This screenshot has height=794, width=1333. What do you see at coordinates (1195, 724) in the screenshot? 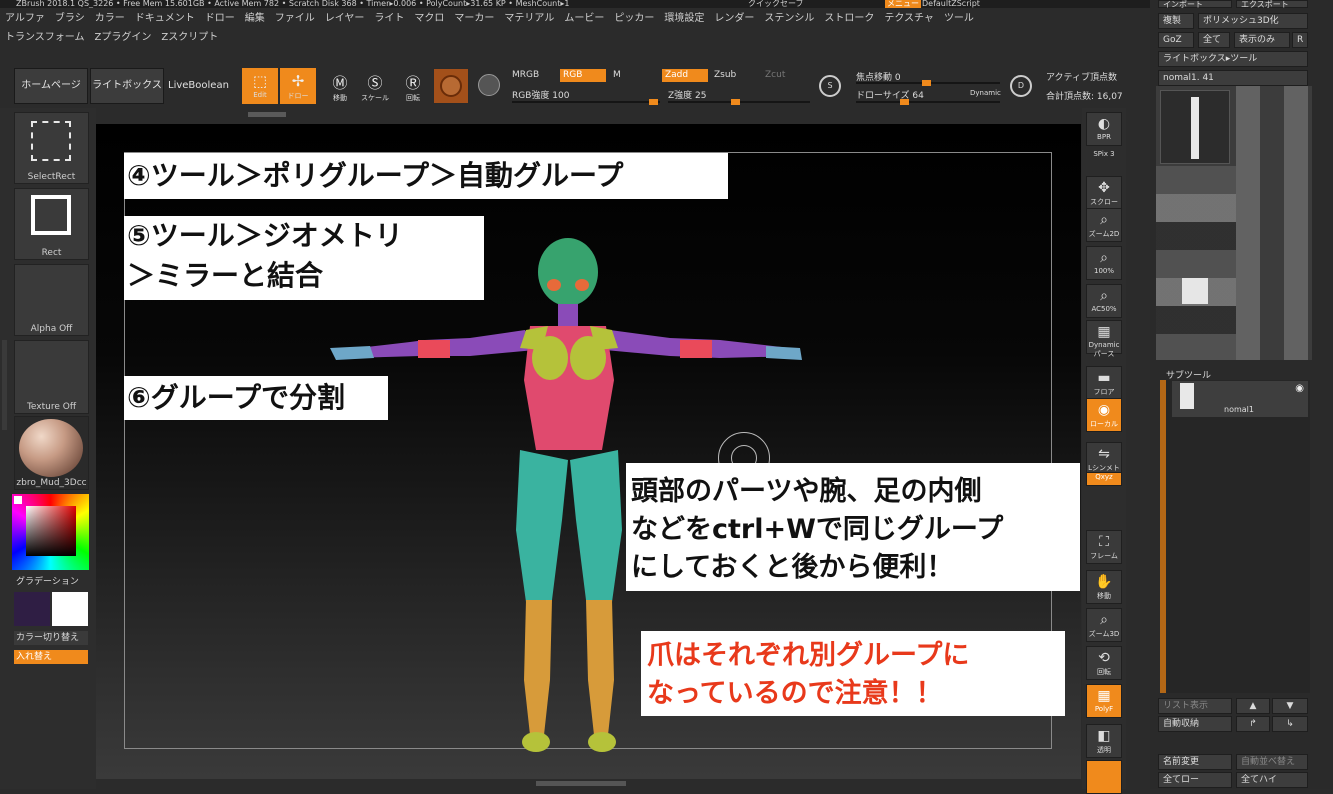
I see `auto-collapse-button: 自動収納` at bounding box center [1195, 724].